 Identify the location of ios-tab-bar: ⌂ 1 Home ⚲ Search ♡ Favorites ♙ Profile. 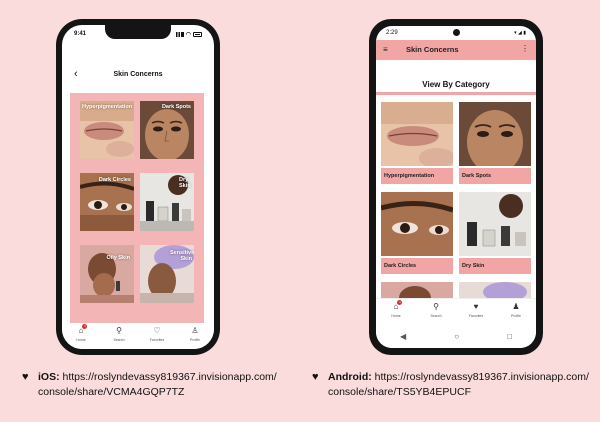
(138, 336).